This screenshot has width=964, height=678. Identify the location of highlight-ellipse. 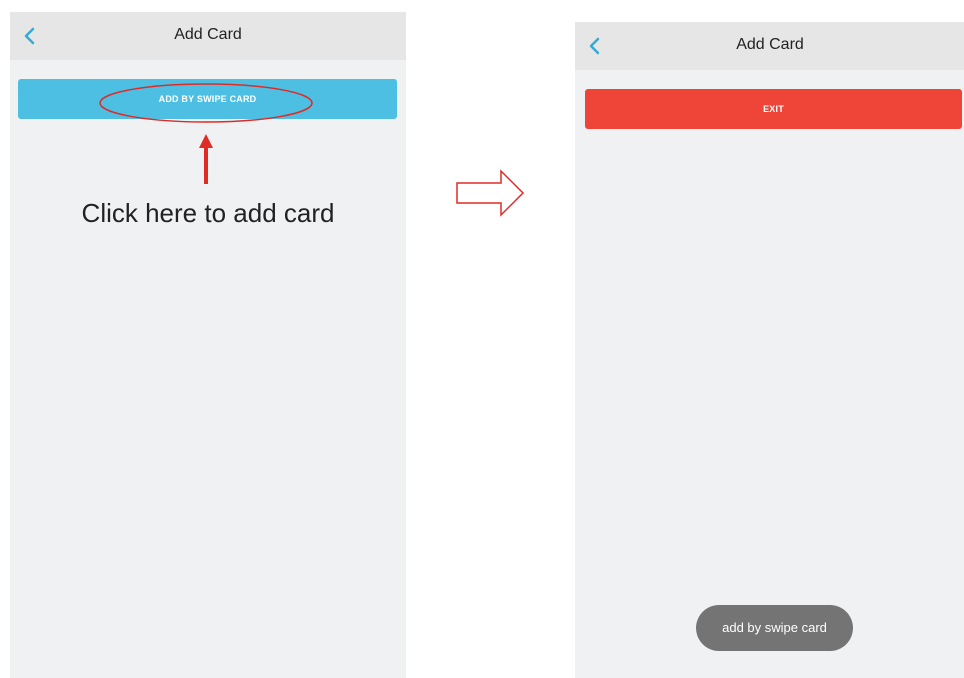
(206, 103).